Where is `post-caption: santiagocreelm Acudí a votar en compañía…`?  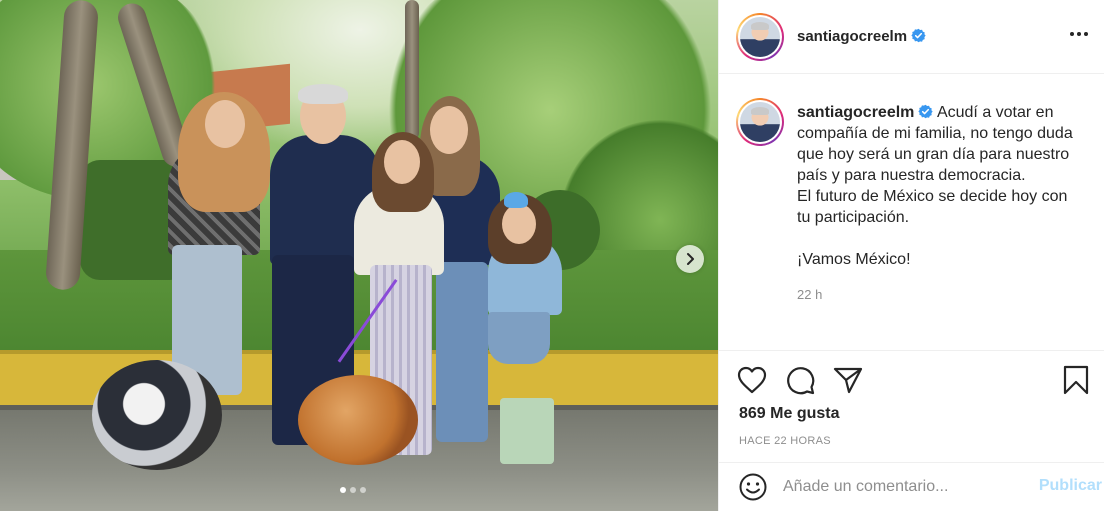 post-caption: santiagocreelm Acudí a votar en compañía… is located at coordinates (916, 201).